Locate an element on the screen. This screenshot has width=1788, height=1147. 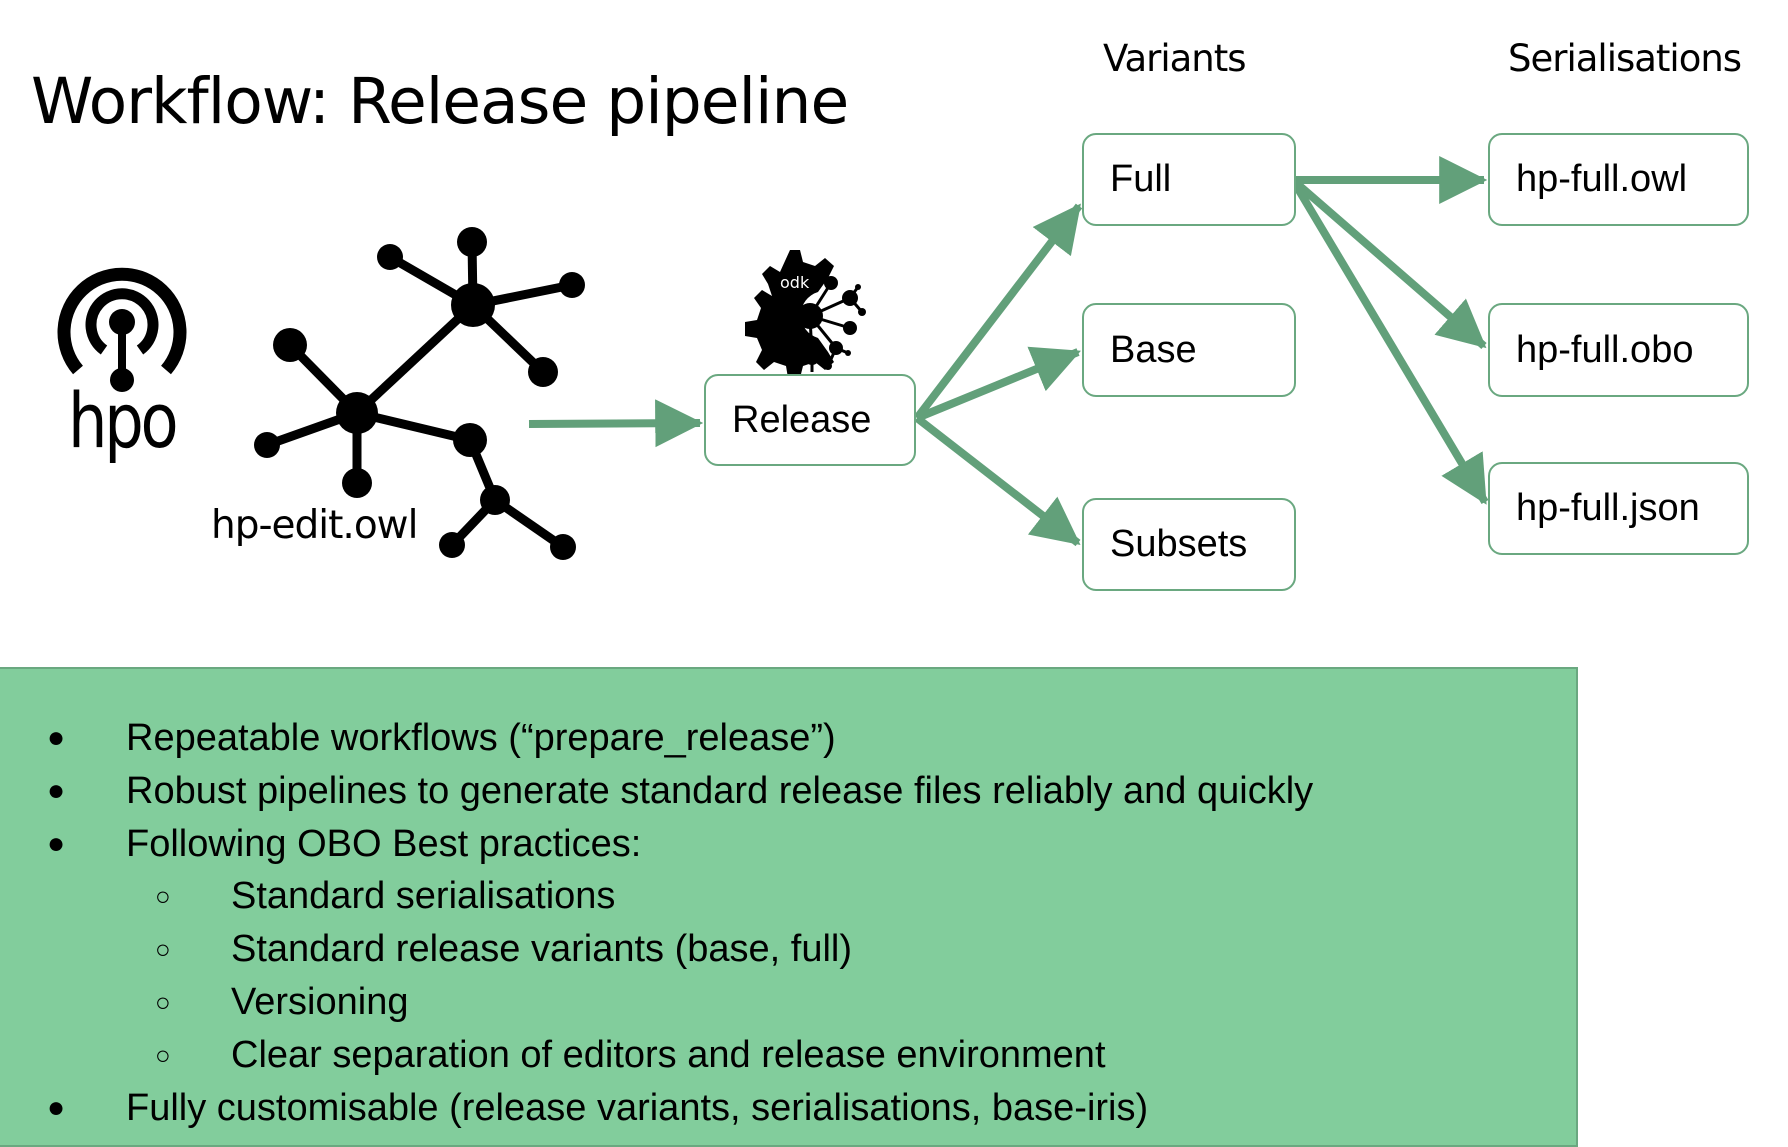
bullet-text: Versioning is located at coordinates (320, 1001).